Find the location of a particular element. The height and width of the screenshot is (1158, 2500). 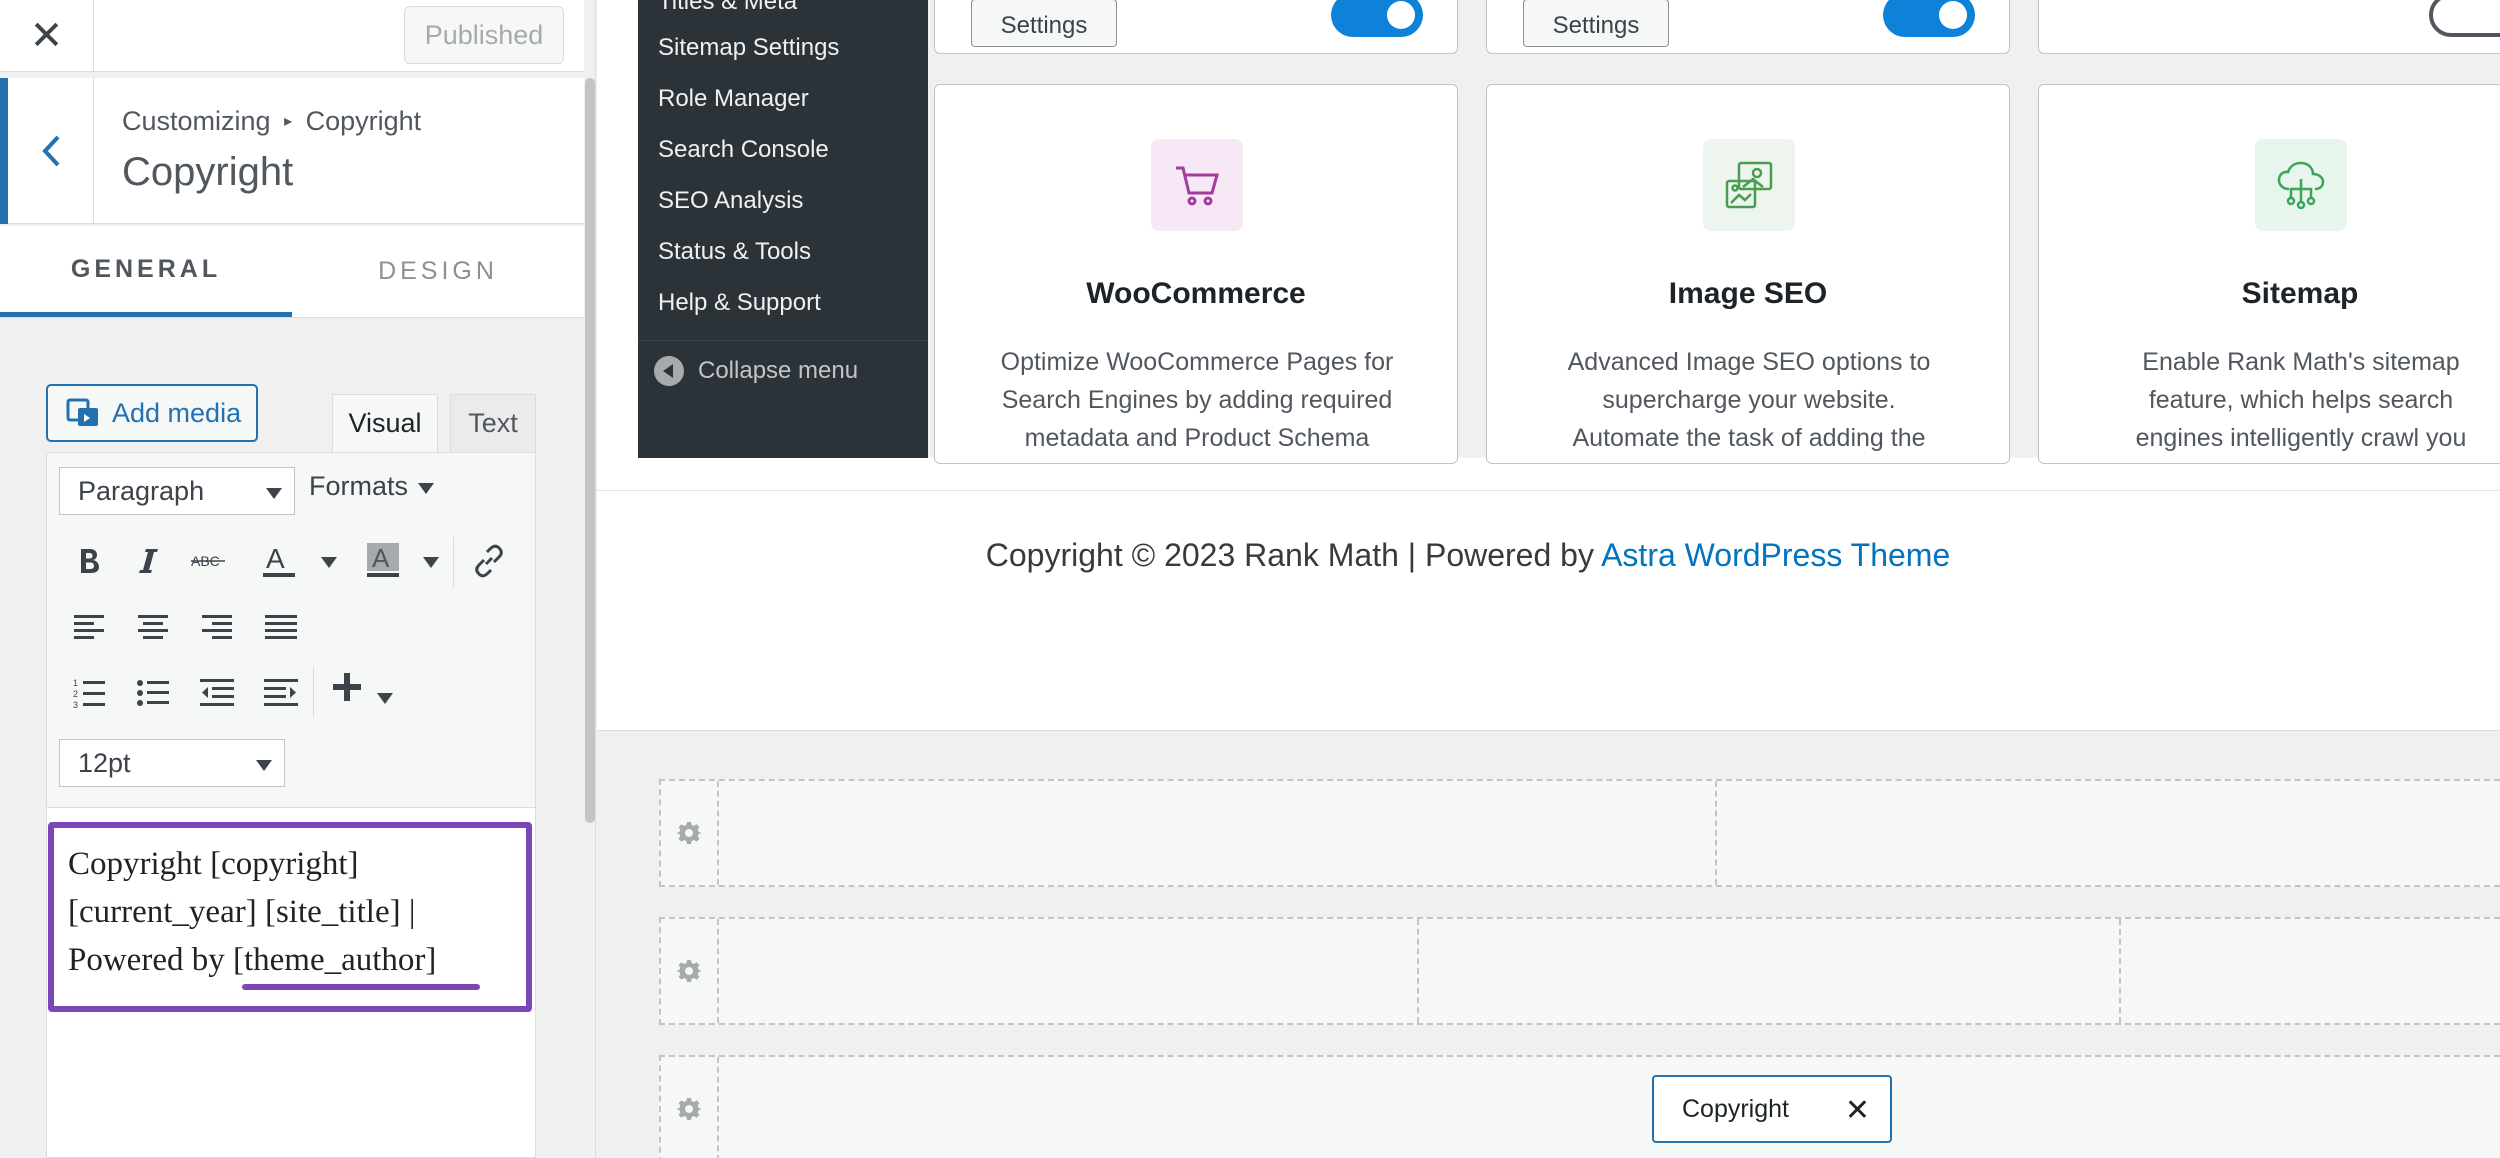

back-button is located at coordinates (47, 151).